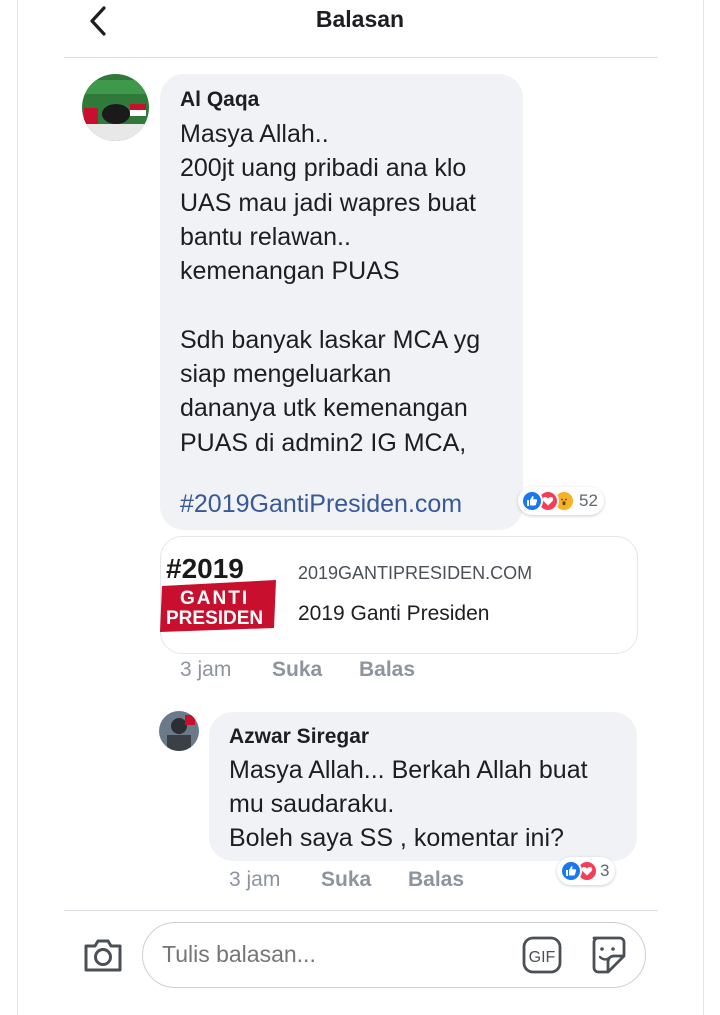 The height and width of the screenshot is (1015, 720). Describe the element at coordinates (360, 19) in the screenshot. I see `page-title: Balasan` at that location.